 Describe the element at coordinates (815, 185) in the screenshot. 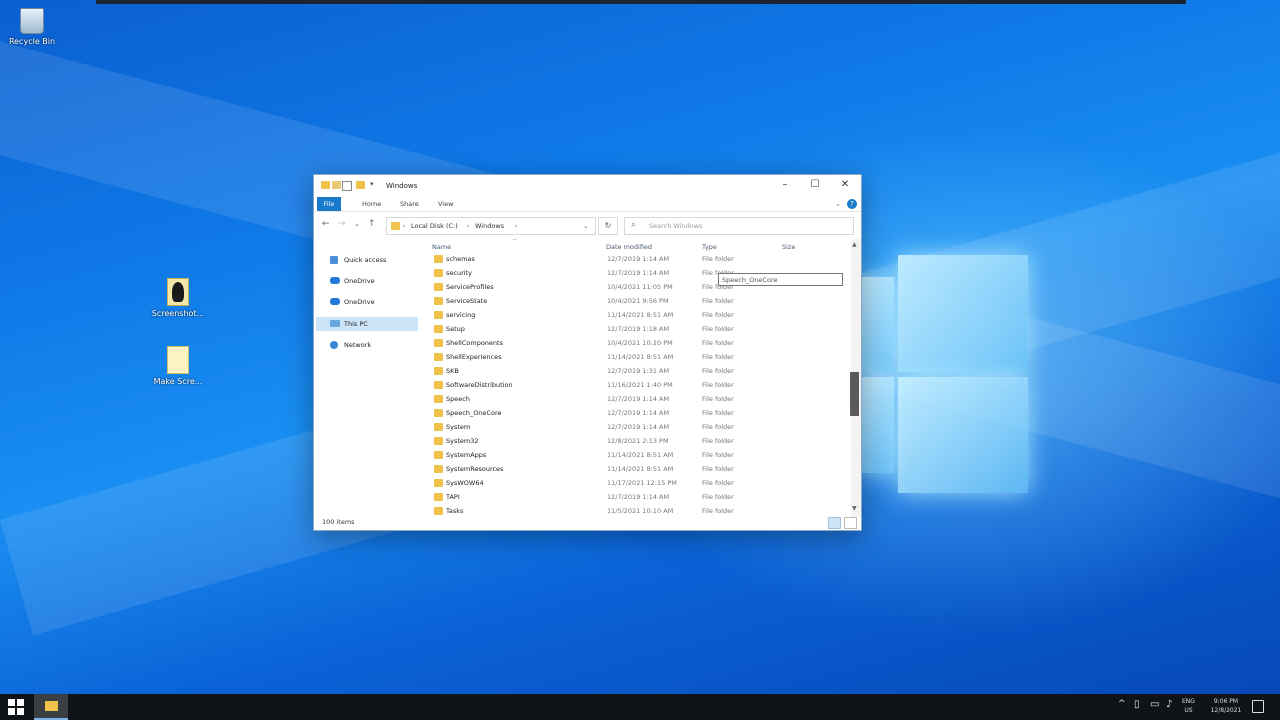

I see `maximize-button: ☐` at that location.